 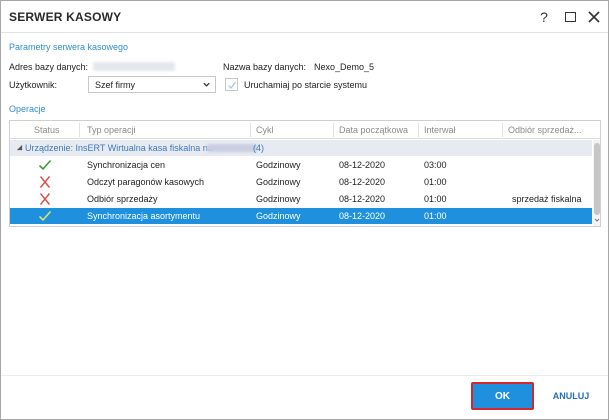 What do you see at coordinates (304, 17) in the screenshot?
I see `title-bar: SERWER KASOWY ?` at bounding box center [304, 17].